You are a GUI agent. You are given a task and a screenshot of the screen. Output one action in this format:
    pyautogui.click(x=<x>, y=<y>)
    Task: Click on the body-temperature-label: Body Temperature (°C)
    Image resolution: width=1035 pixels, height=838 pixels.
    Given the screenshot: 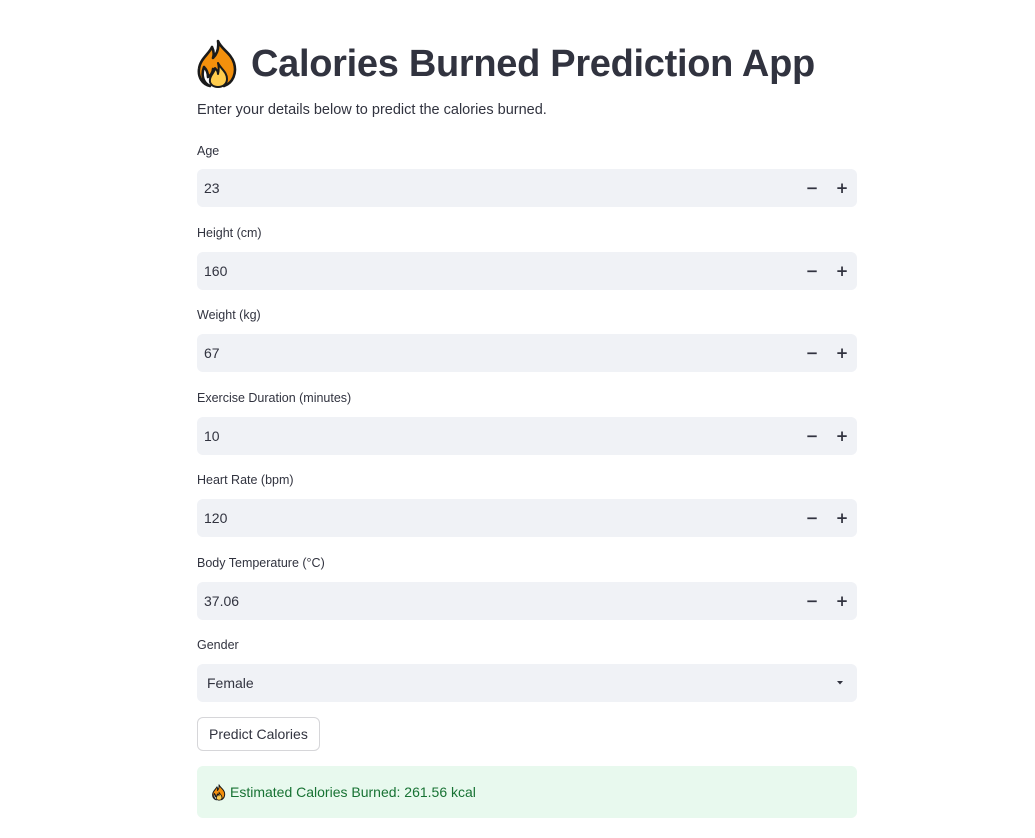 What is the action you would take?
    pyautogui.click(x=261, y=563)
    